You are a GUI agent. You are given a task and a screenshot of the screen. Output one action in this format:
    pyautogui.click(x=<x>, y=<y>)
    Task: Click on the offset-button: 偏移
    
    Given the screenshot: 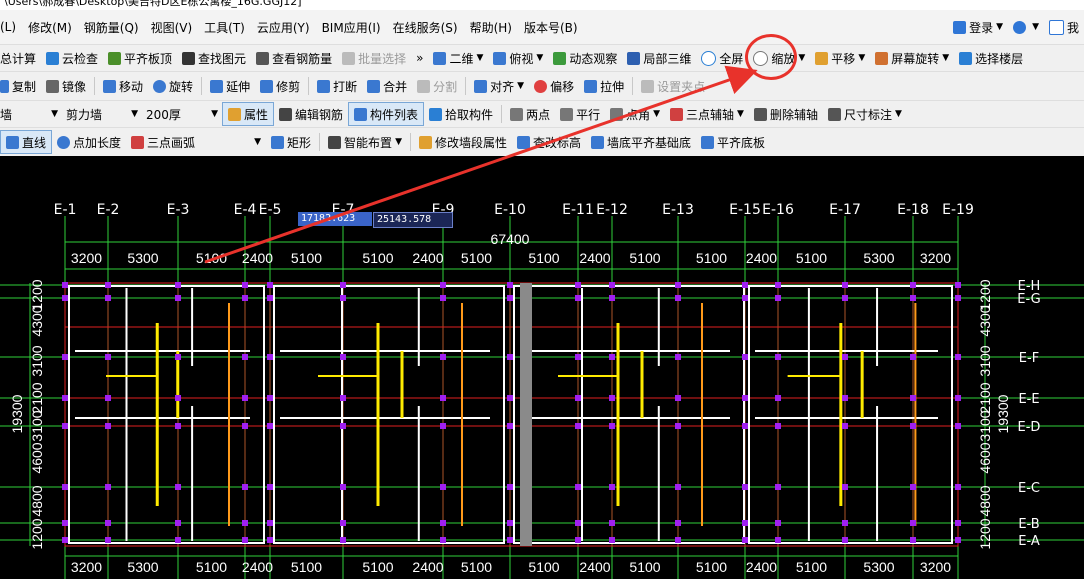 What is the action you would take?
    pyautogui.click(x=554, y=86)
    